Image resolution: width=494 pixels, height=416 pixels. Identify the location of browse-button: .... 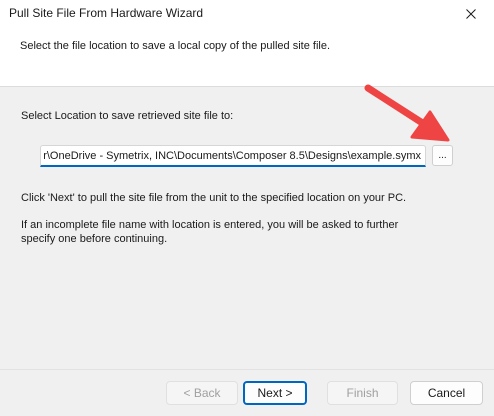
(442, 155).